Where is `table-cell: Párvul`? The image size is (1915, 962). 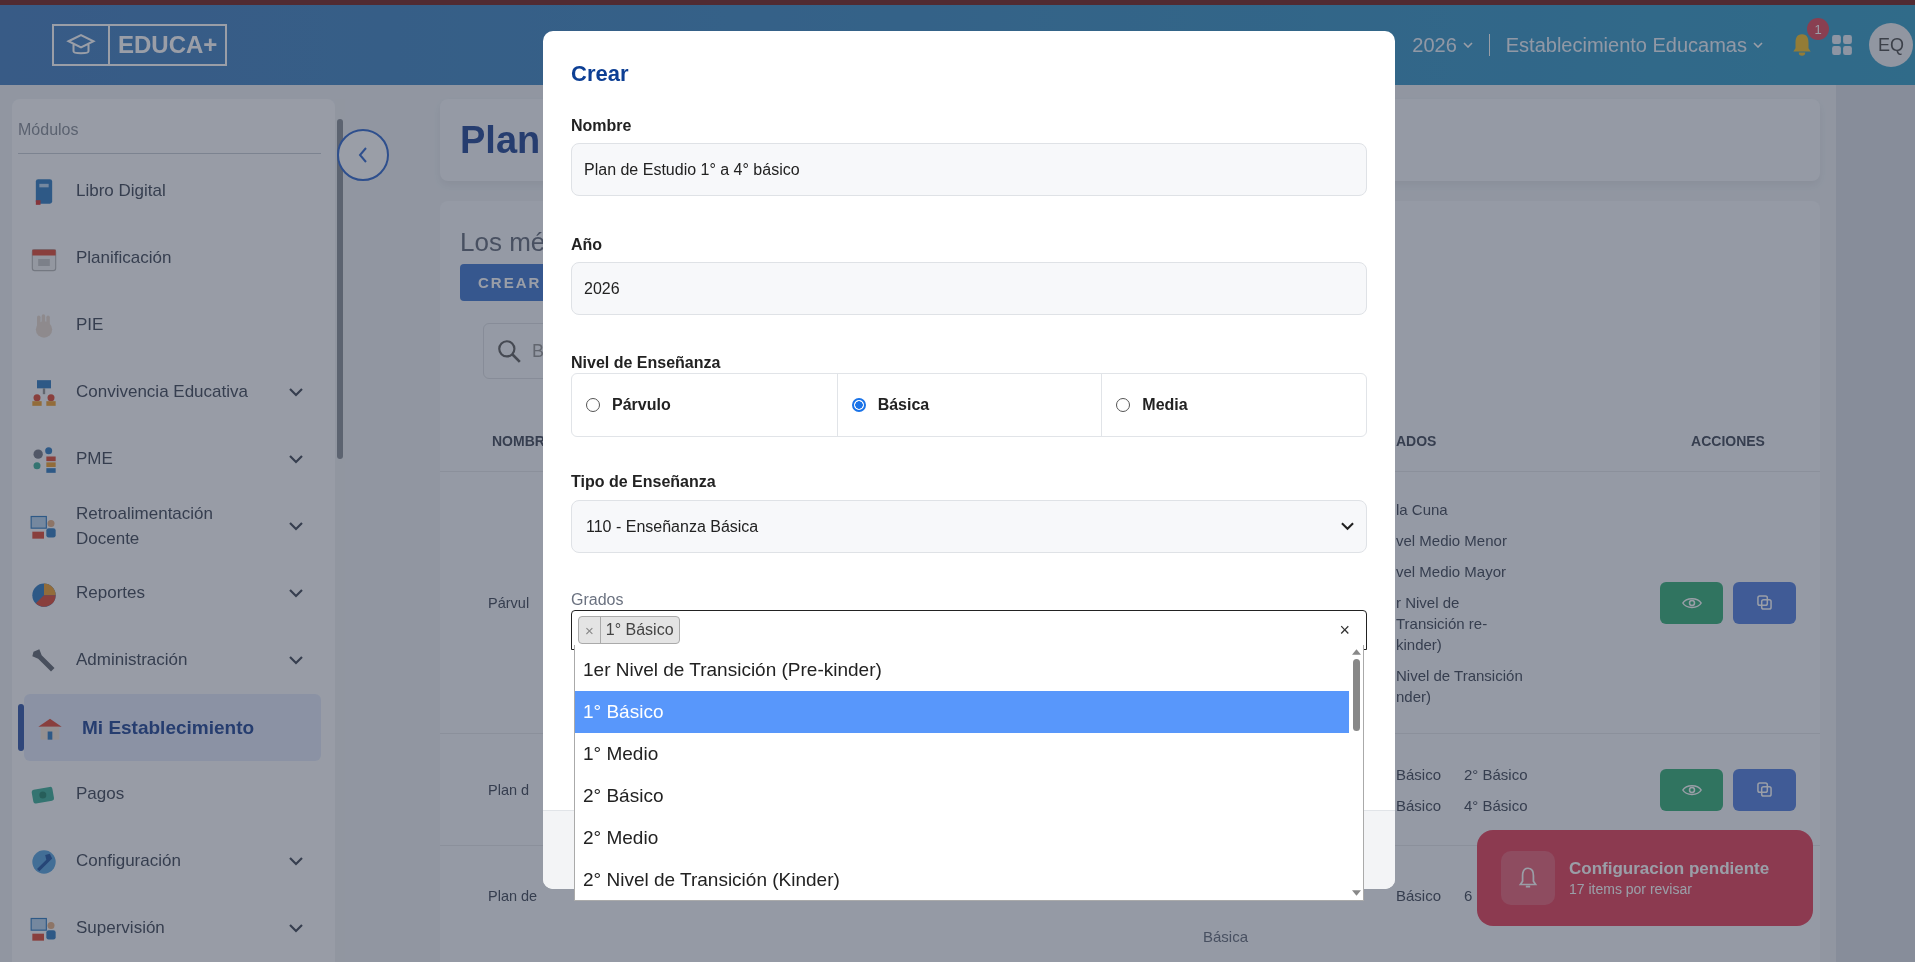 table-cell: Párvul is located at coordinates (509, 602).